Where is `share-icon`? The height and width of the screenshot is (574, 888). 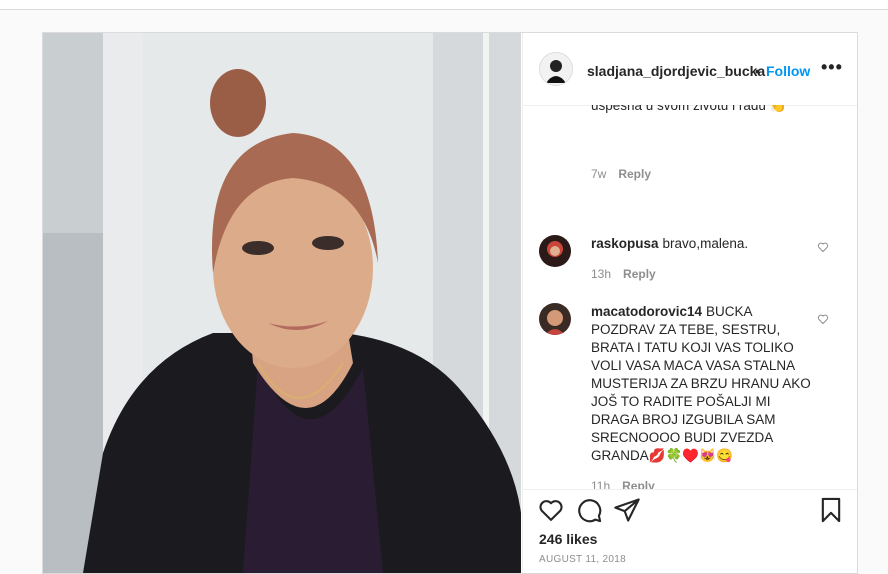
share-icon is located at coordinates (627, 510).